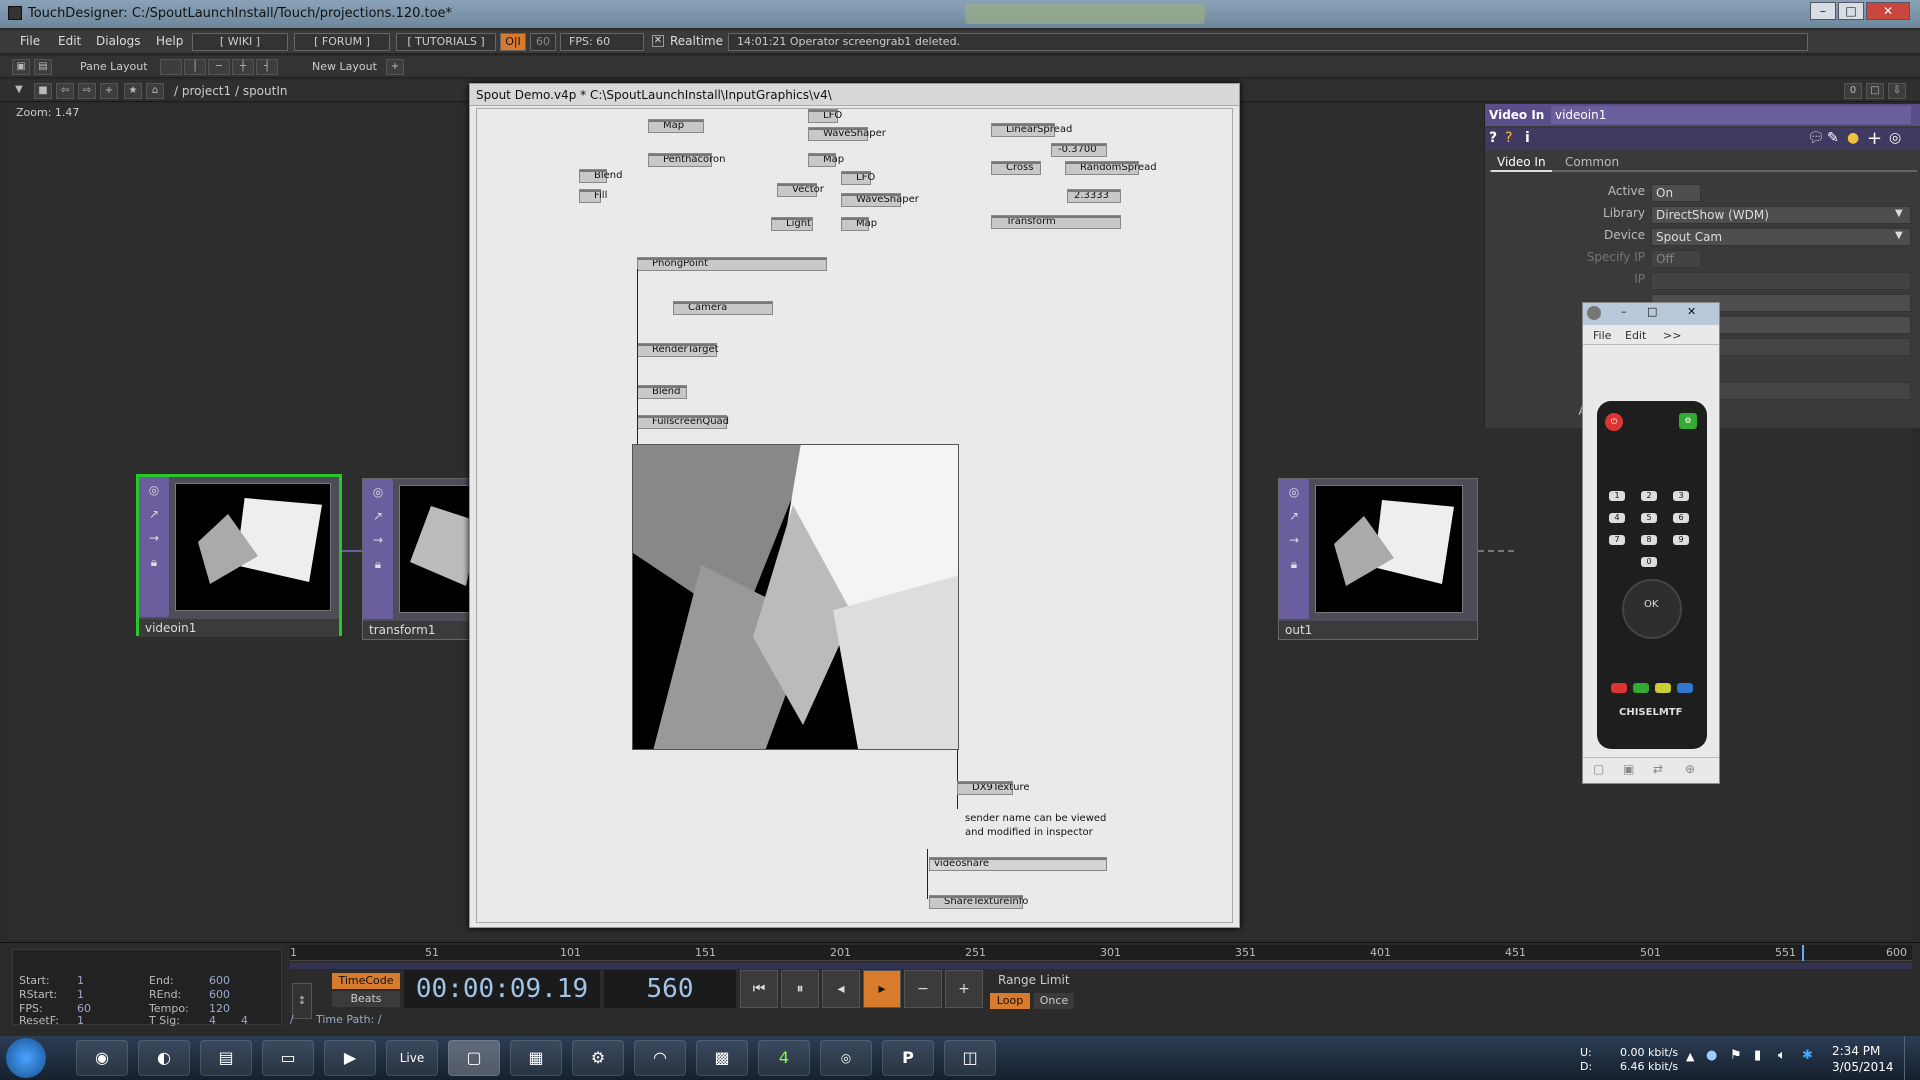 This screenshot has height=1080, width=1920. Describe the element at coordinates (1681, 496) in the screenshot. I see `key-3: 3` at that location.